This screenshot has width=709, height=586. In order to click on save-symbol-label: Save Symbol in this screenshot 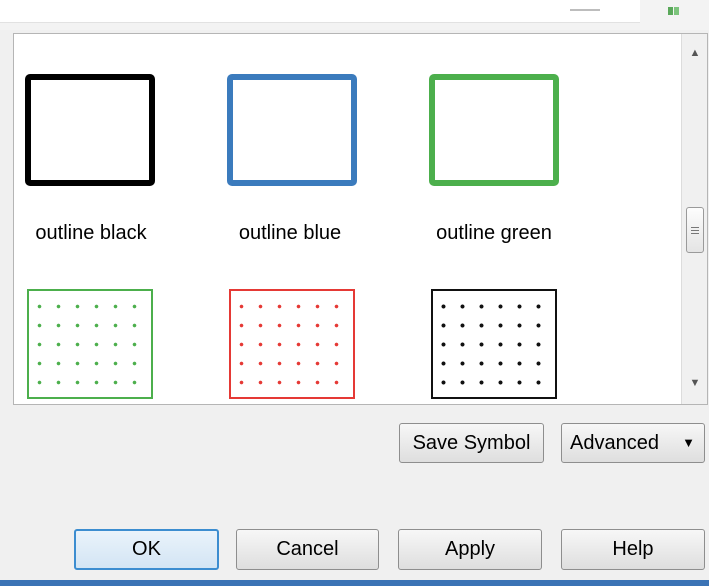, I will do `click(471, 443)`.